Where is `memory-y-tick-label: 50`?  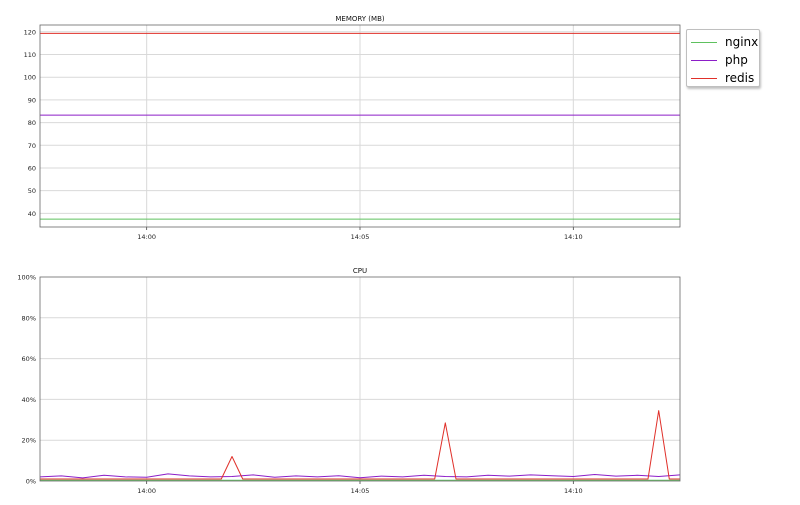
memory-y-tick-label: 50 is located at coordinates (32, 191).